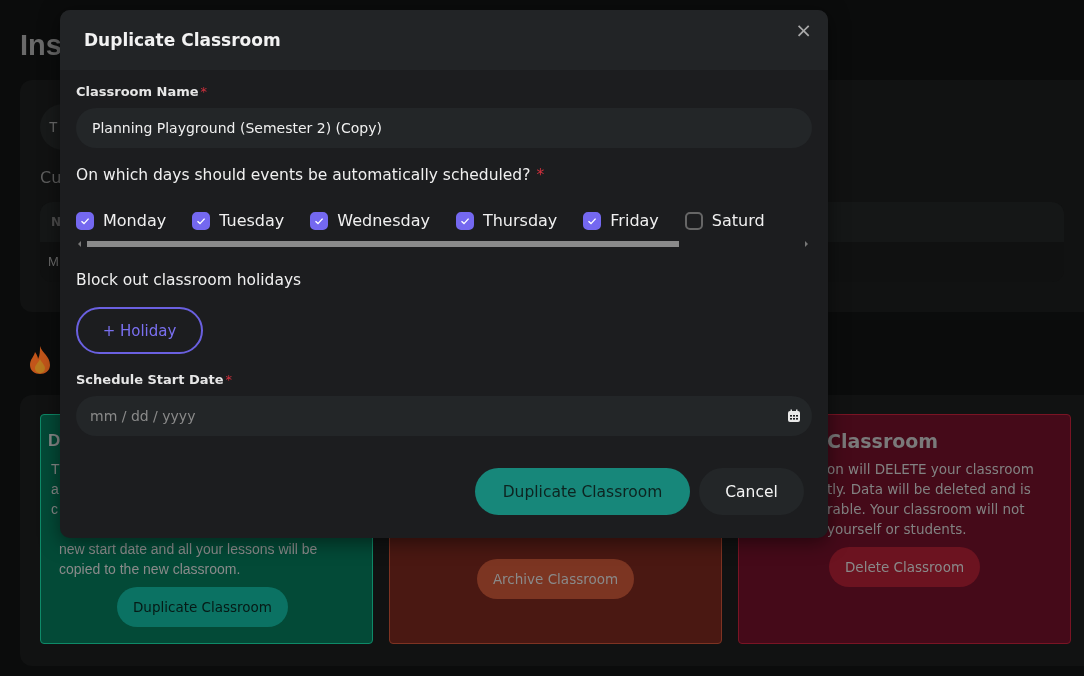 This screenshot has height=676, width=1084. Describe the element at coordinates (897, 529) in the screenshot. I see `card-text: yourself or students.` at that location.